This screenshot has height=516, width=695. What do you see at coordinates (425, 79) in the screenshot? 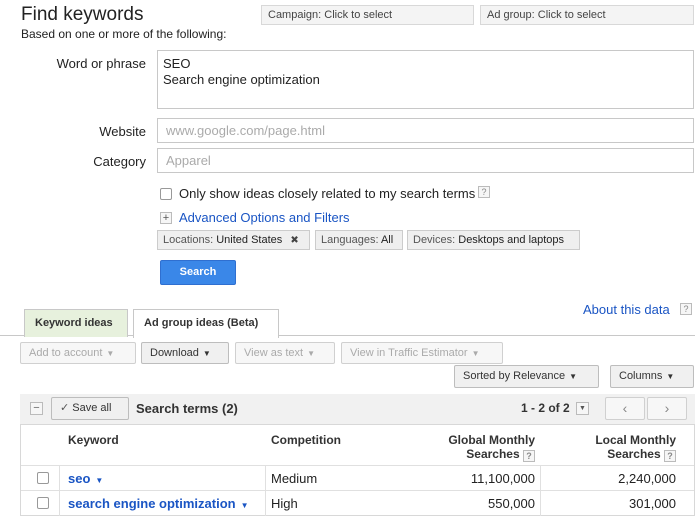
I see `word-phrase-textarea: SEO Search engine optimization` at bounding box center [425, 79].